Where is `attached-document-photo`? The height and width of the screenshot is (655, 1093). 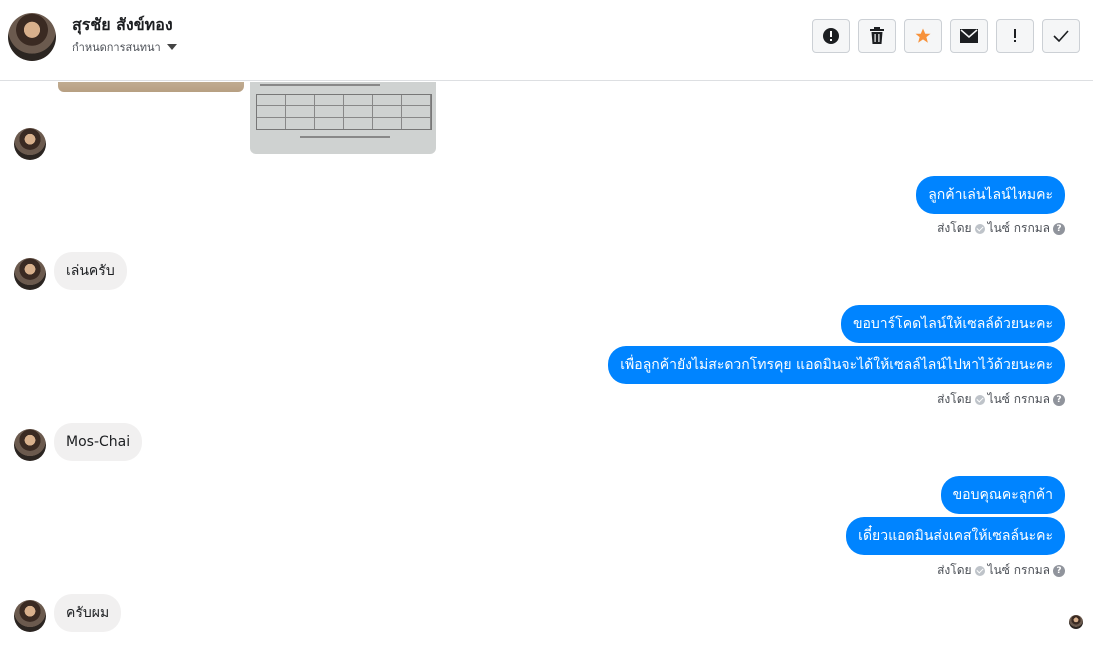
attached-document-photo is located at coordinates (343, 118).